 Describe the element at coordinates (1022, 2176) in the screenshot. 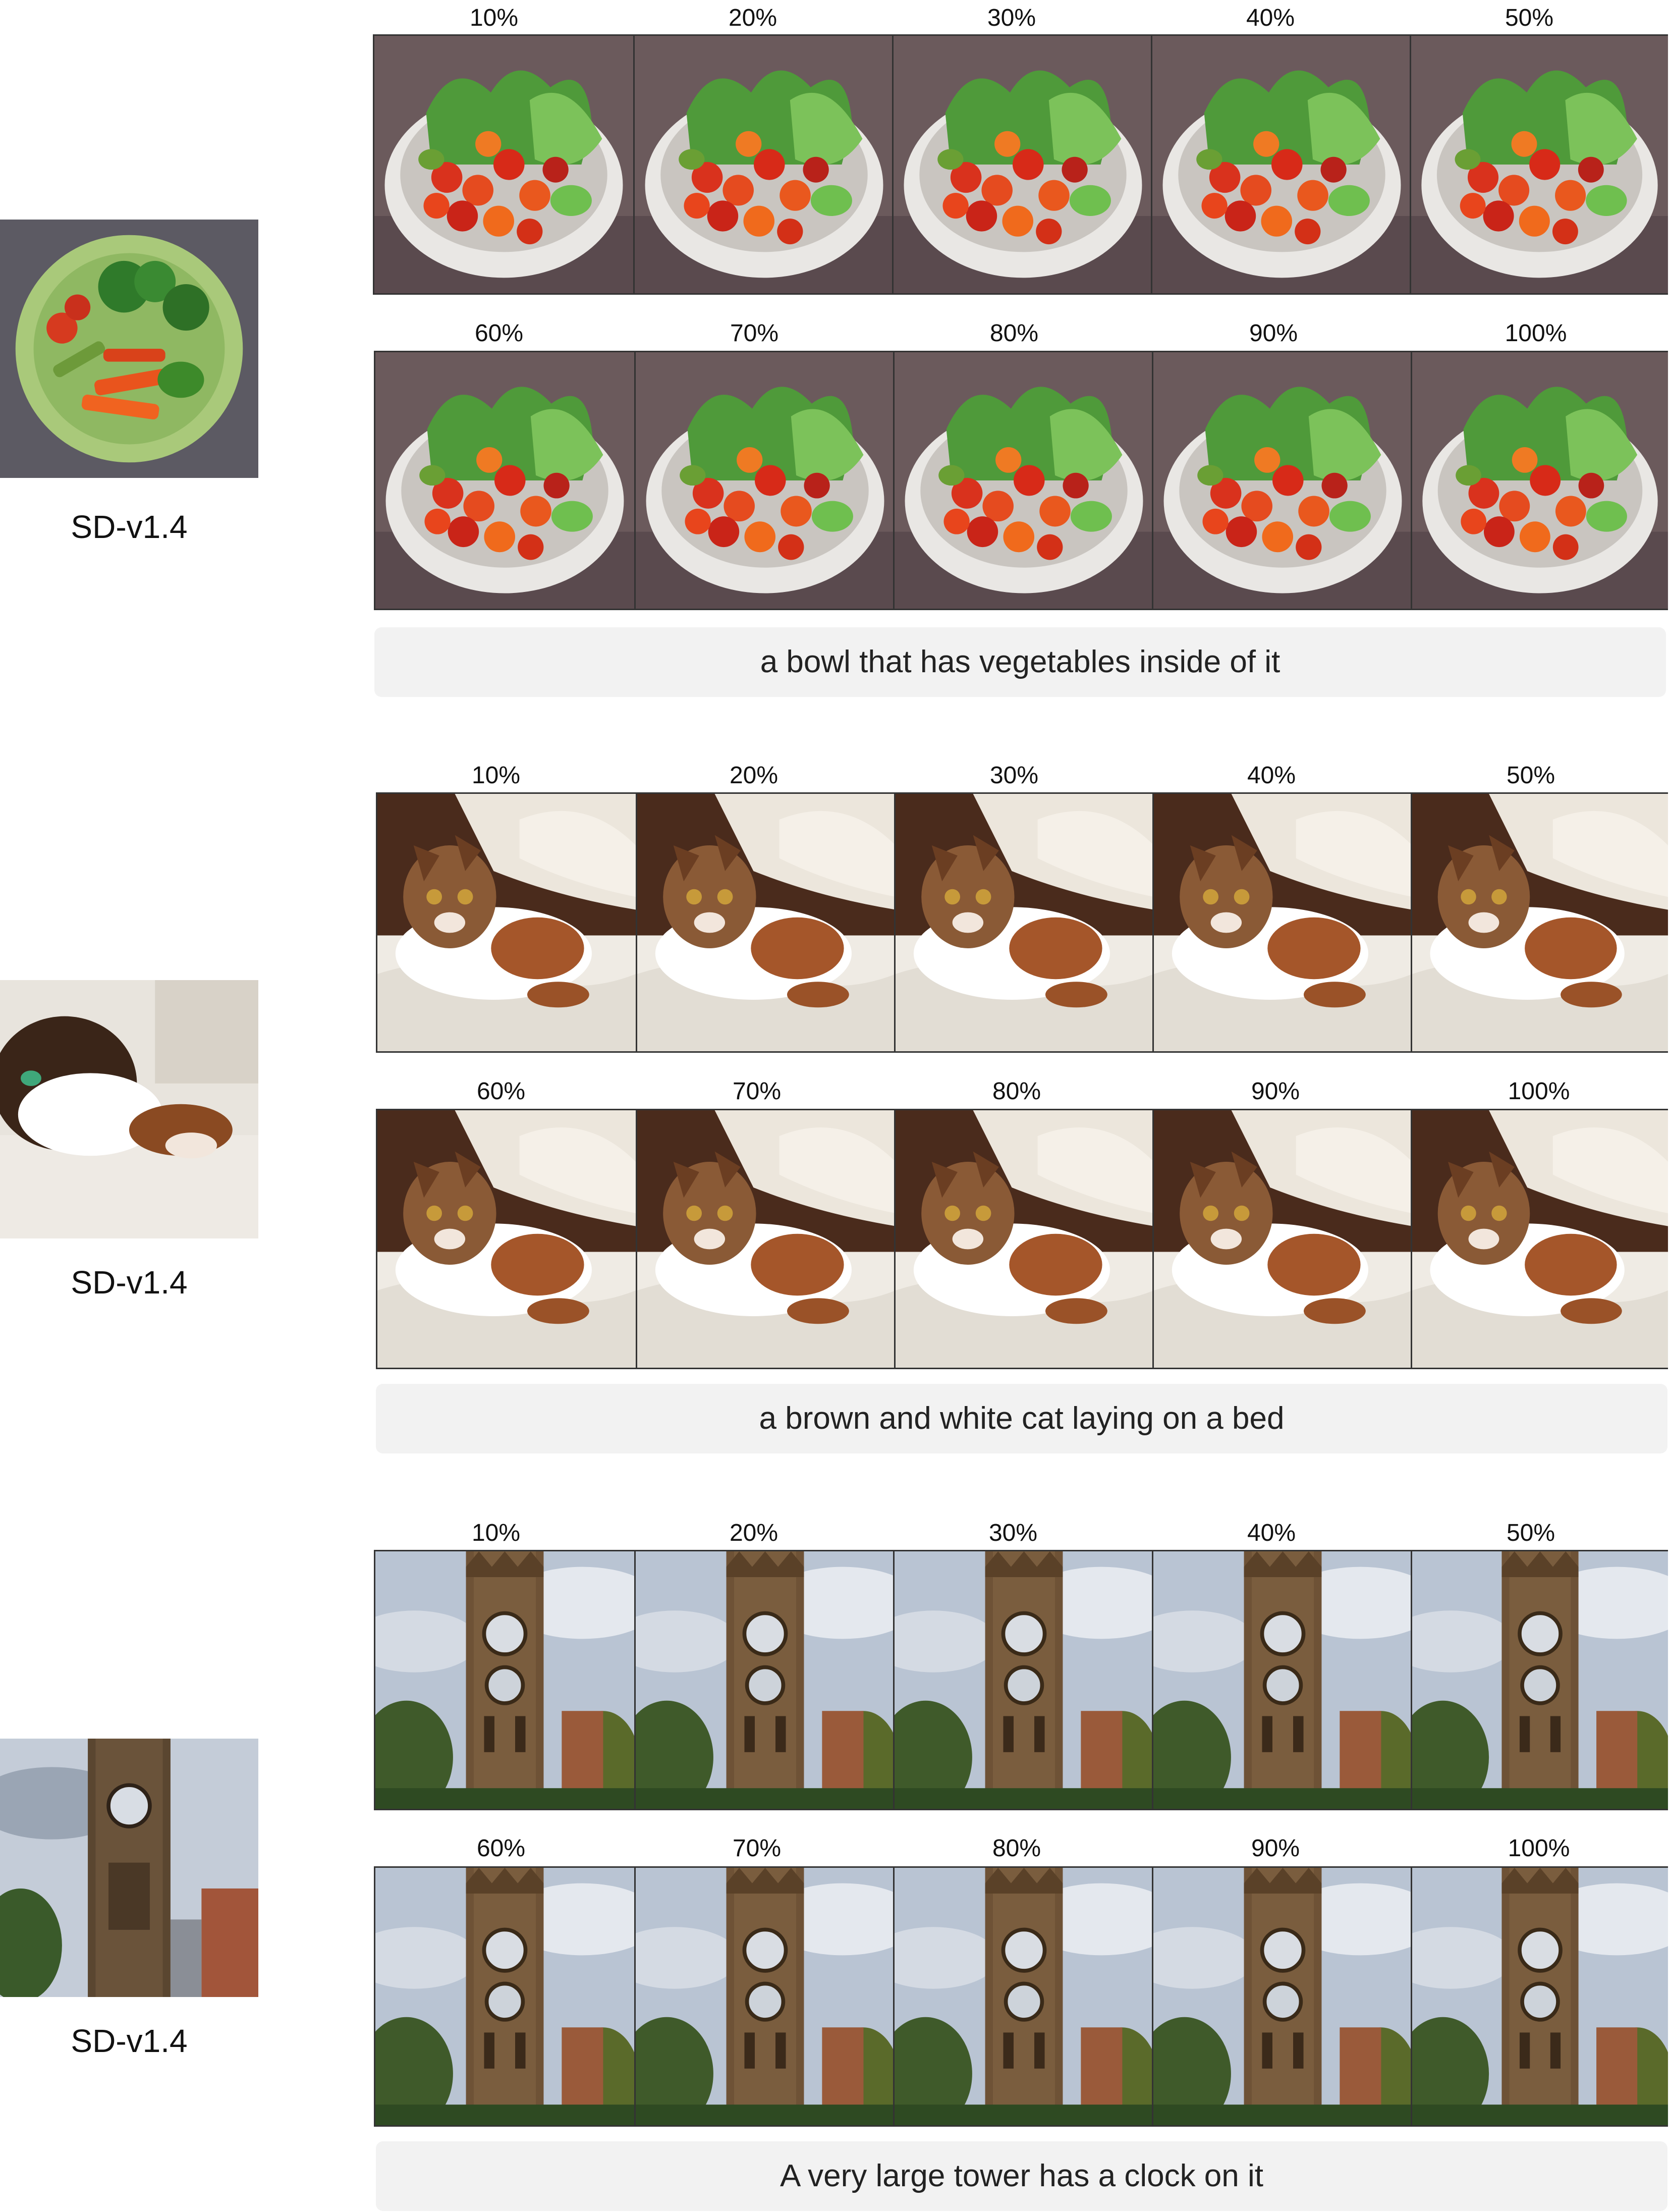

I see `prompt-caption: A very large tower has a clock on it` at that location.